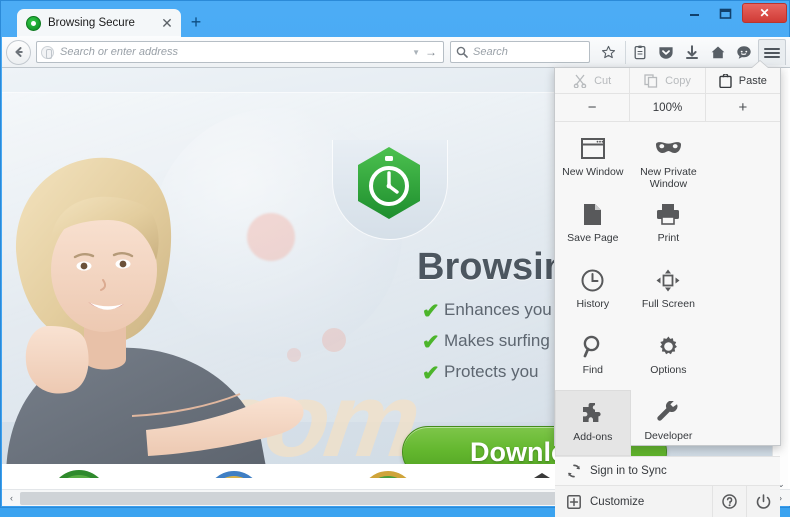 The image size is (790, 517). What do you see at coordinates (79, 473) in the screenshot?
I see `satisfaction-badge: SATISFACTION 100%` at bounding box center [79, 473].